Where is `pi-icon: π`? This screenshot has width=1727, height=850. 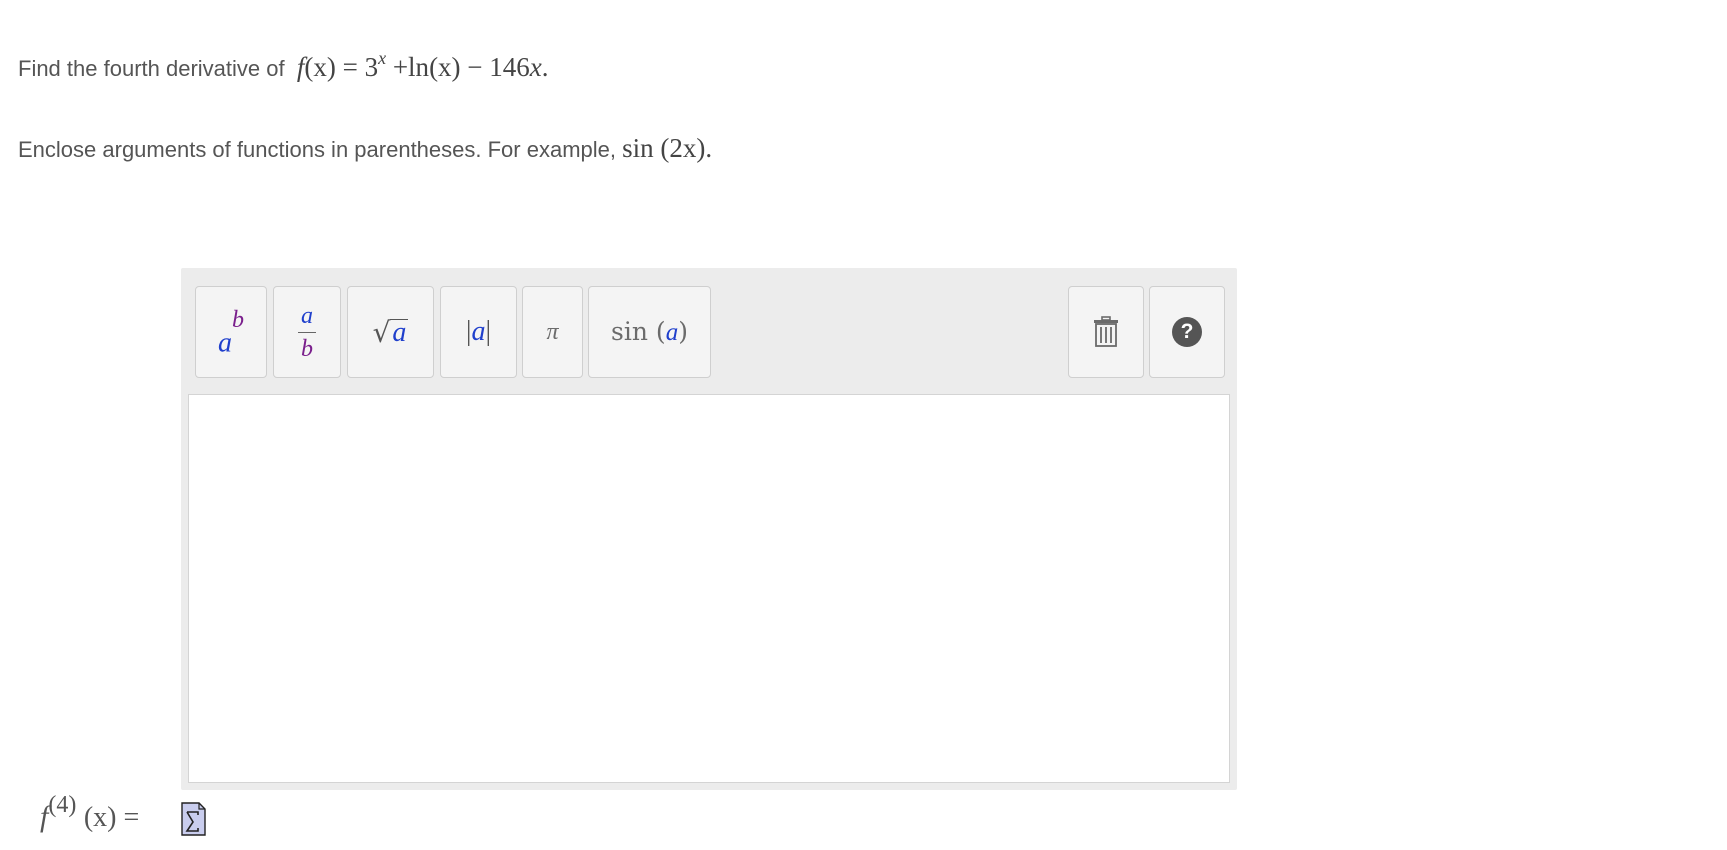
pi-icon: π is located at coordinates (552, 331).